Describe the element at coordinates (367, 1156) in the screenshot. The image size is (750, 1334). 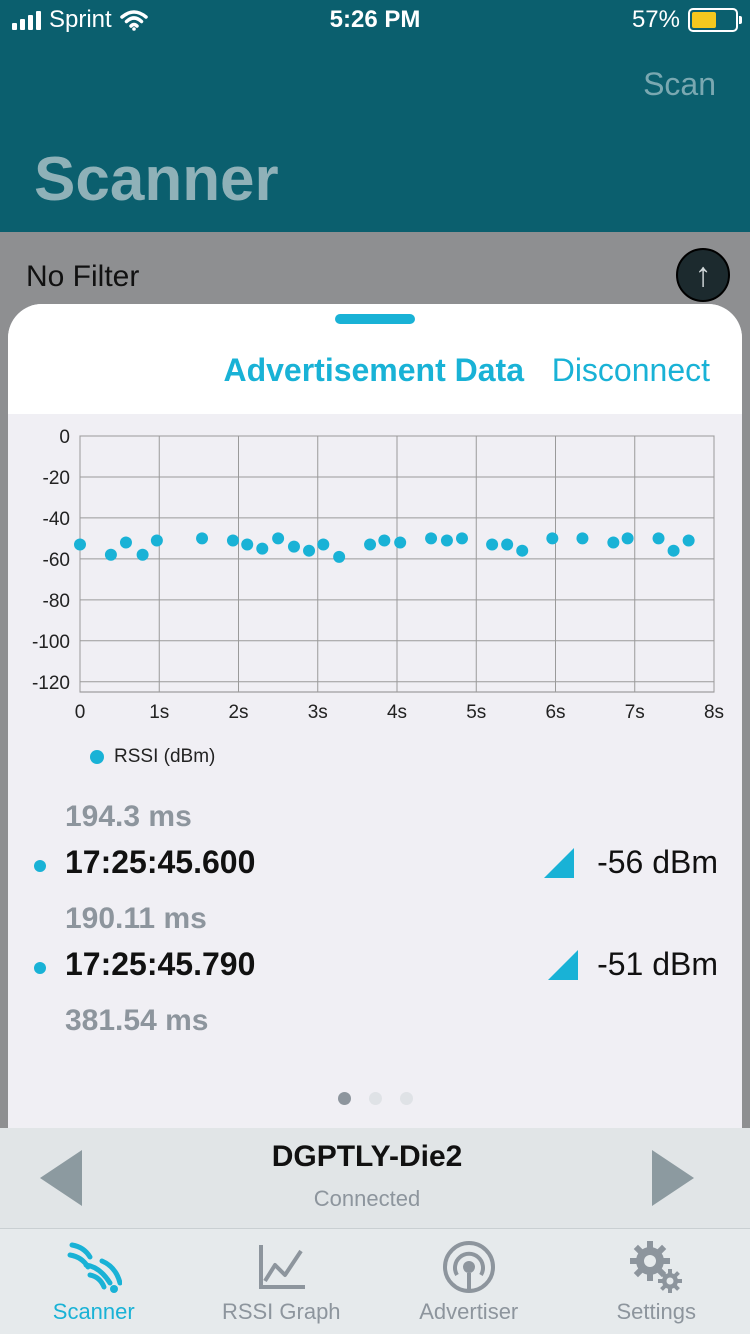
I see `device-name: DGPTLY-Die2` at that location.